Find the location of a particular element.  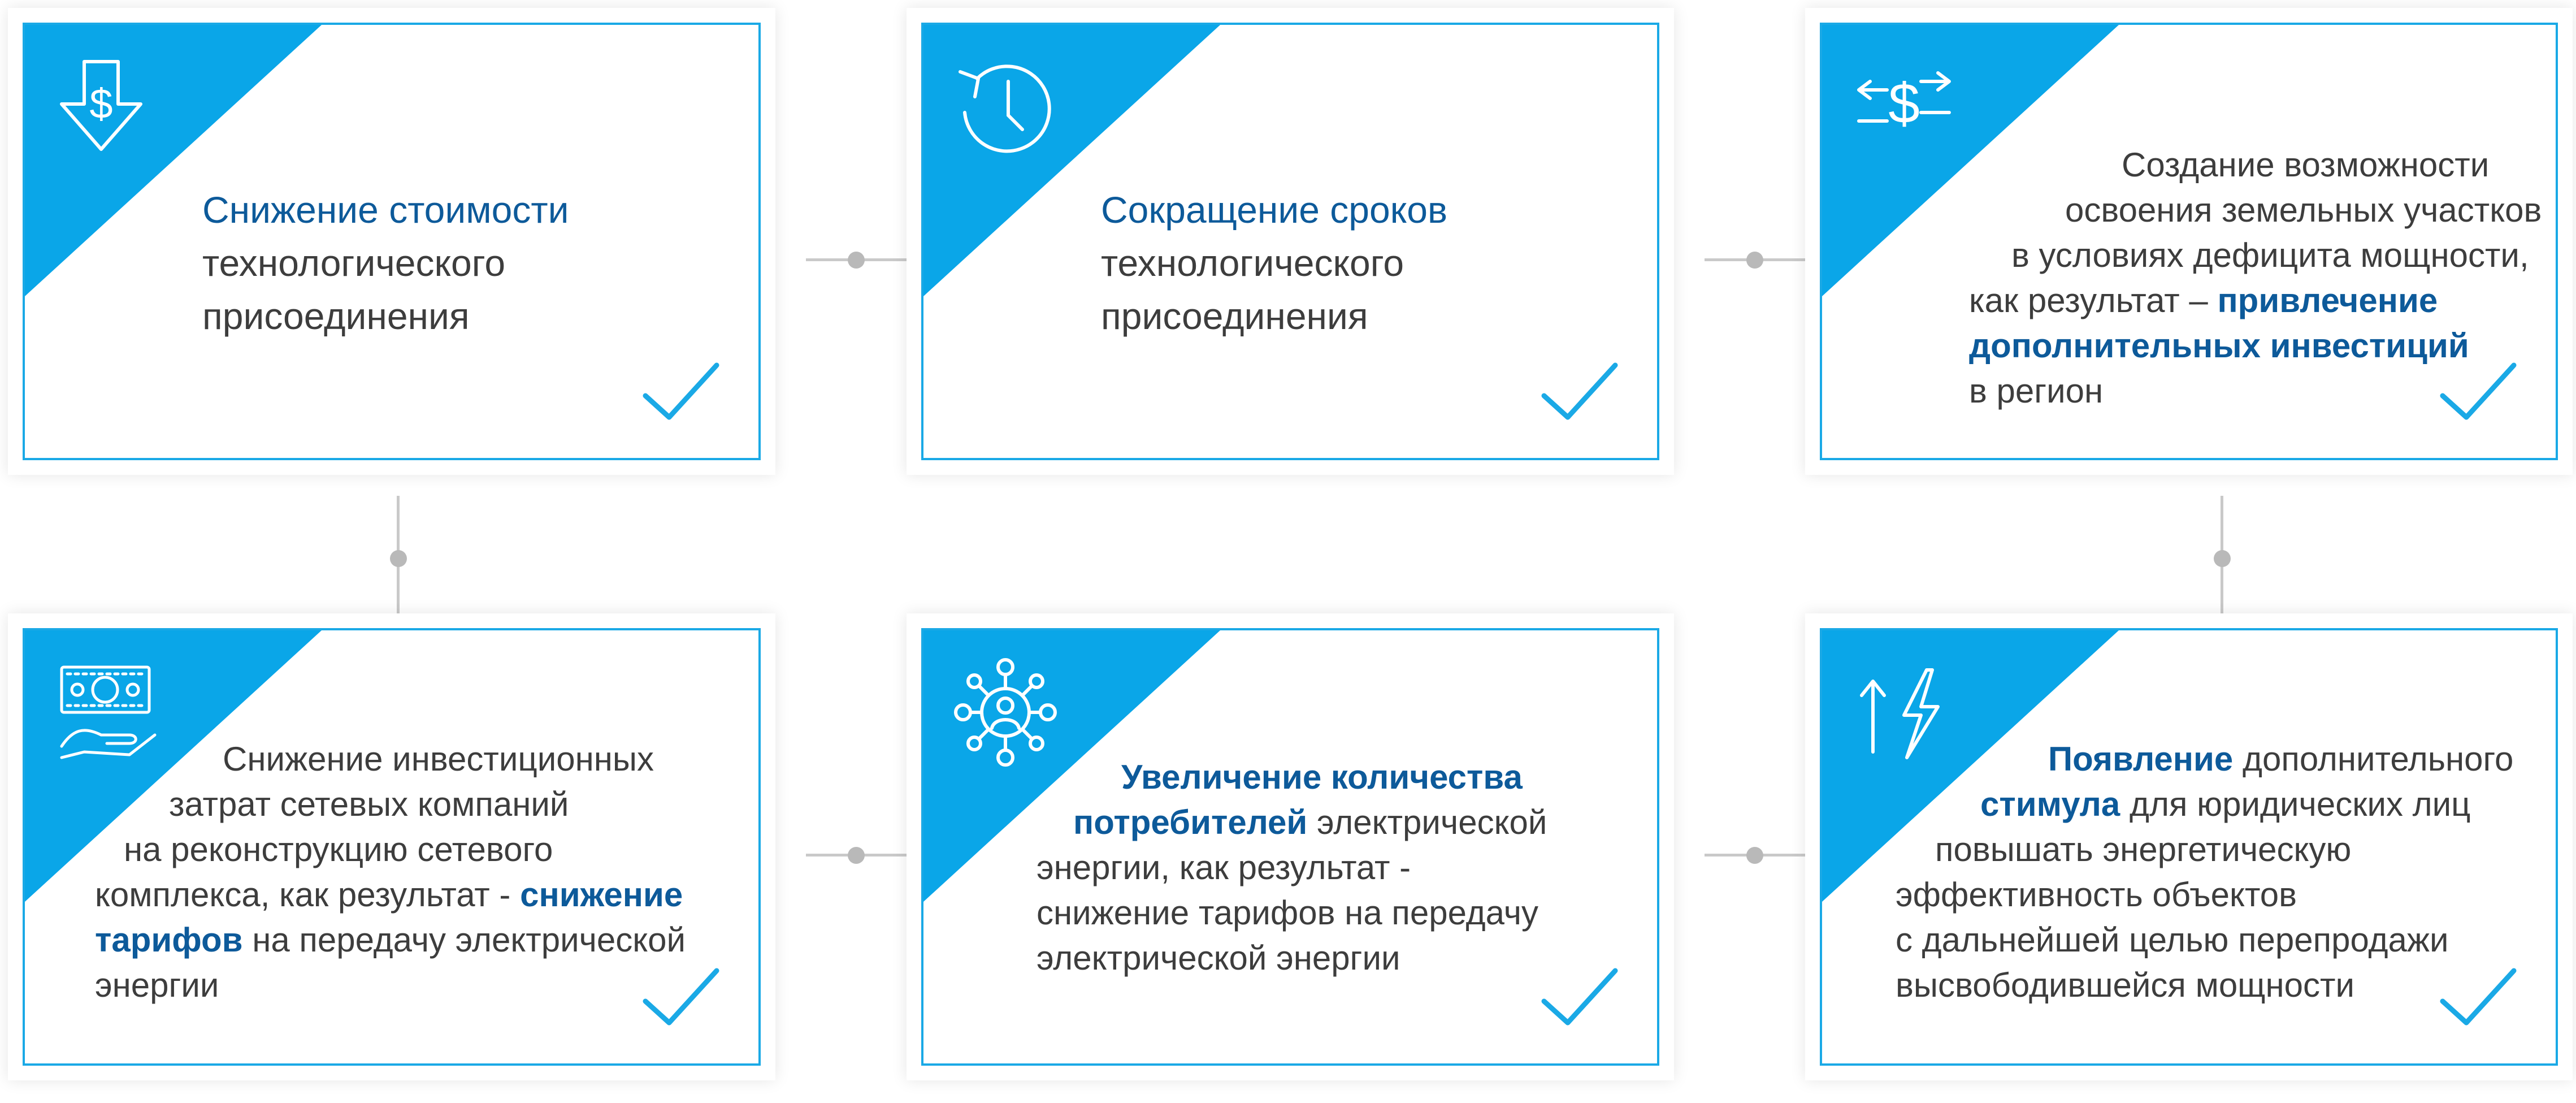

card-highlight: стимула is located at coordinates (2050, 804).